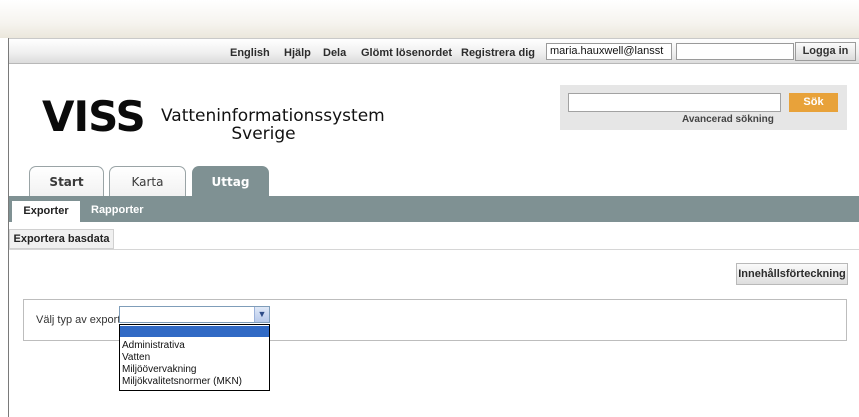 This screenshot has width=859, height=417. What do you see at coordinates (813, 102) in the screenshot?
I see `search-button: Sök` at bounding box center [813, 102].